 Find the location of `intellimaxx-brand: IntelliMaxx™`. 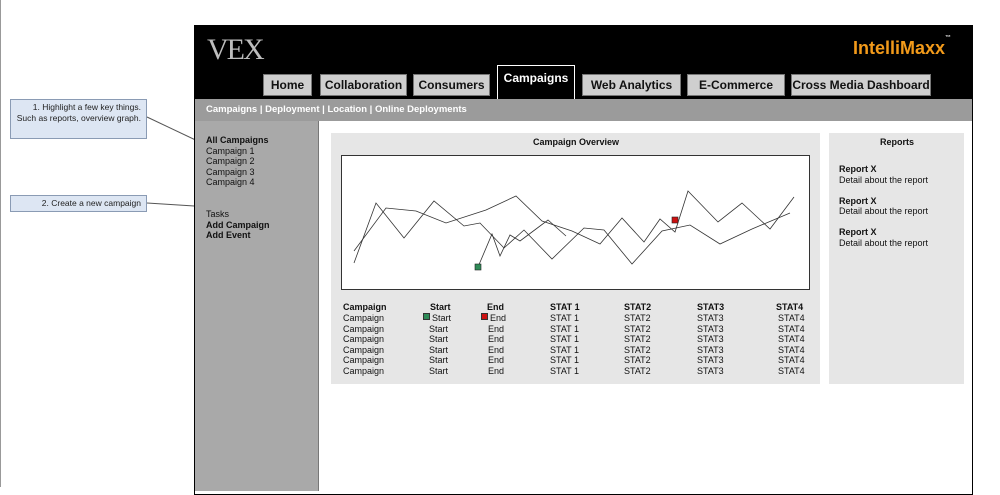

intellimaxx-brand: IntelliMaxx™ is located at coordinates (902, 47).